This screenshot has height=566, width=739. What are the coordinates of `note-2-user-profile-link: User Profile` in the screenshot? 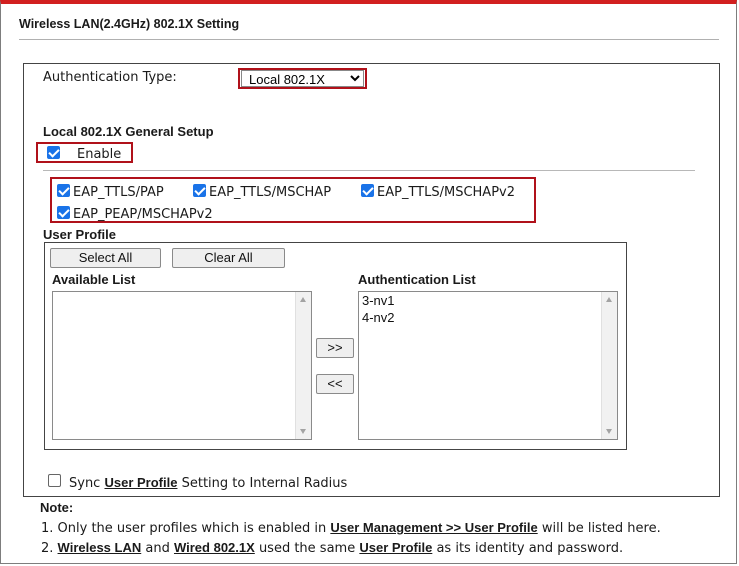 It's located at (395, 547).